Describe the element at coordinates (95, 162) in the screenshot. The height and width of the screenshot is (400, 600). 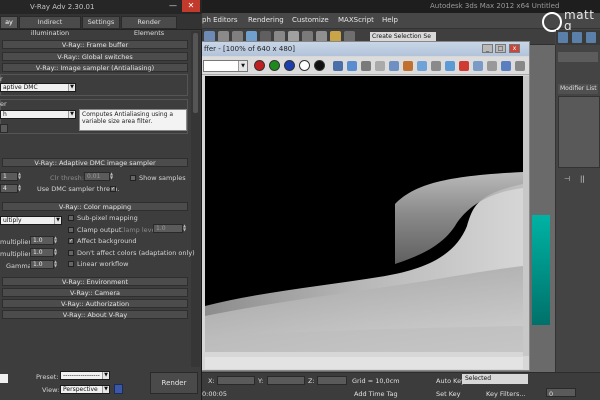
I see `rollout-adaptive-dmc: V-Ray:: Adaptive DMC image sampler` at that location.